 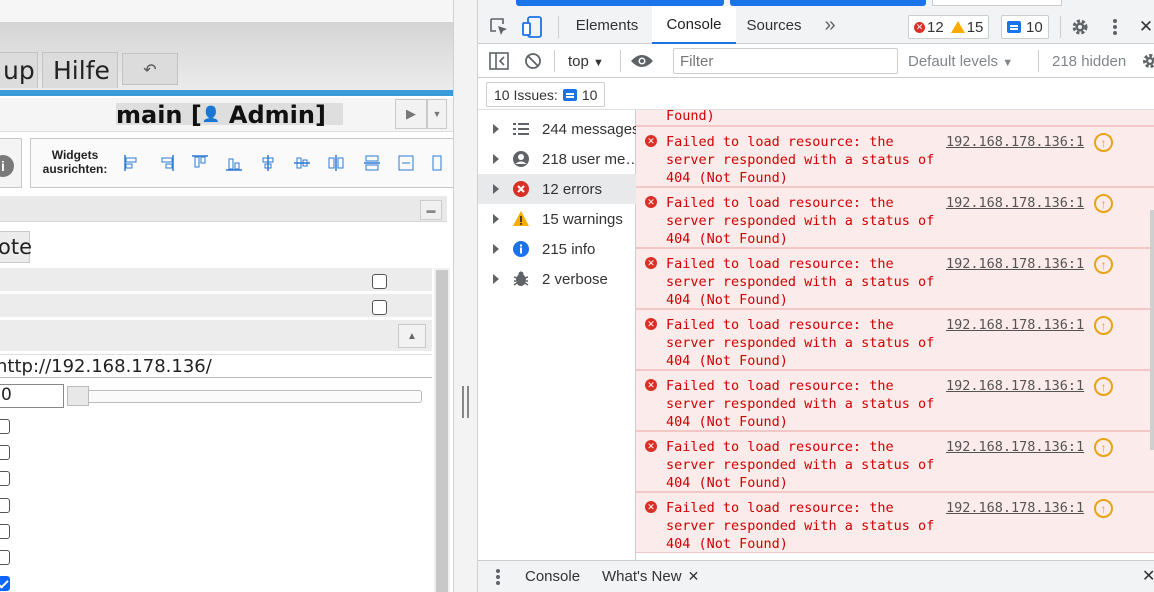 What do you see at coordinates (302, 163) in the screenshot?
I see `align-center-horizontal-icon` at bounding box center [302, 163].